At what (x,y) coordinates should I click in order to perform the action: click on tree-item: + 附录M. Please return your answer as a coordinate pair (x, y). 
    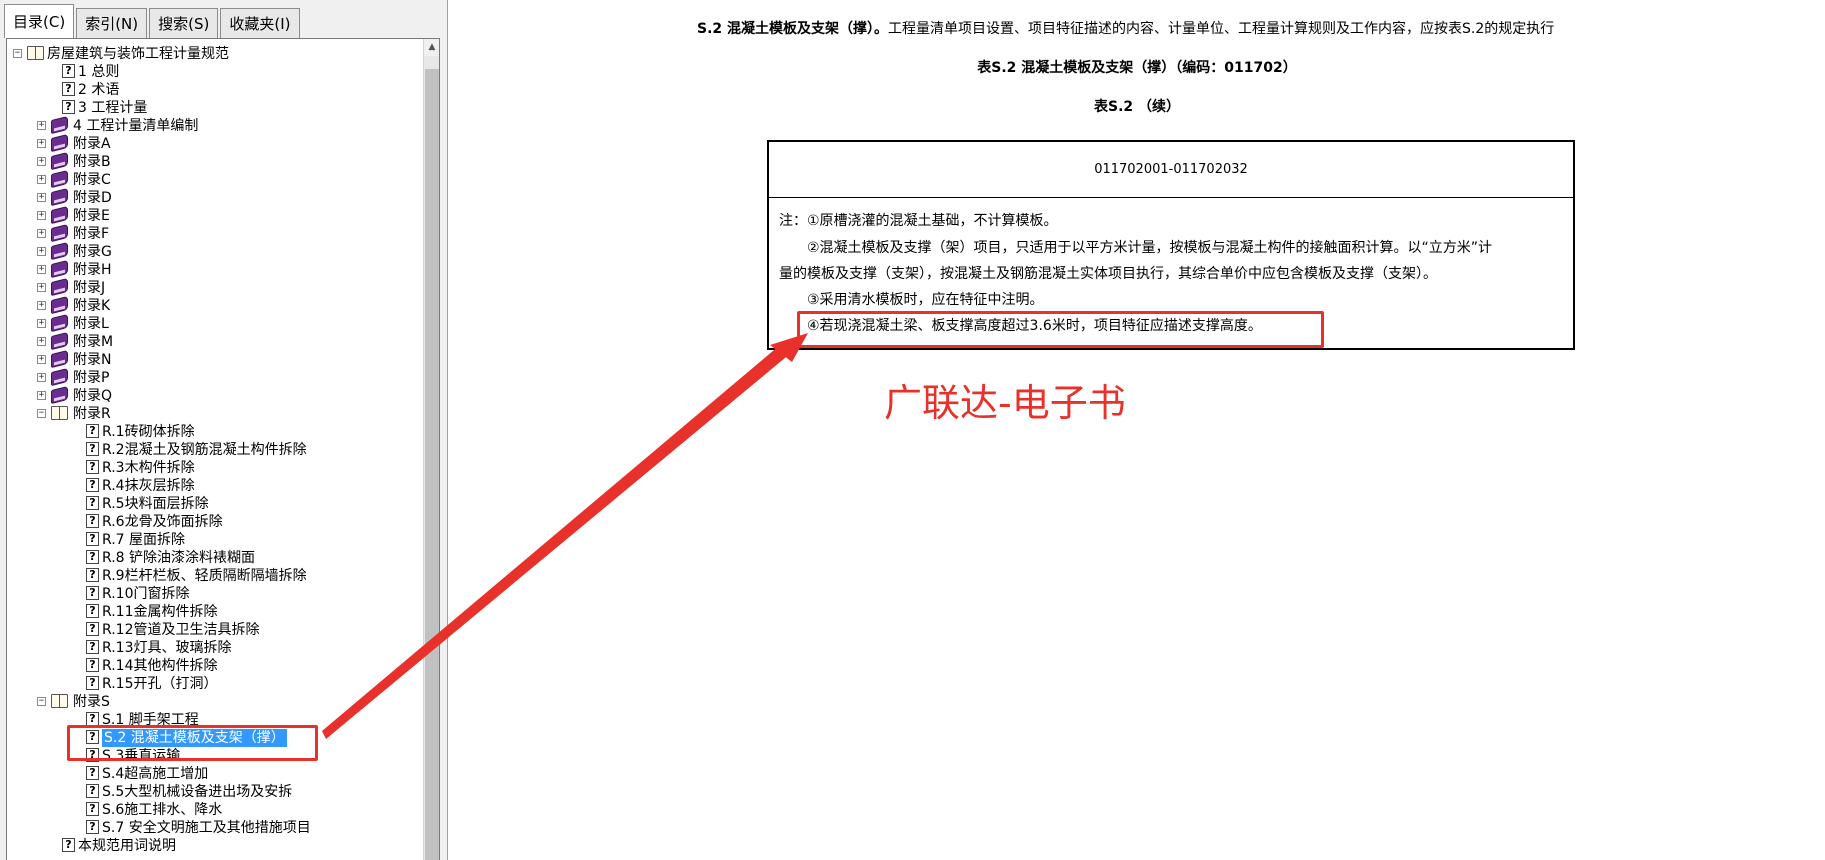
    Looking at the image, I should click on (212, 341).